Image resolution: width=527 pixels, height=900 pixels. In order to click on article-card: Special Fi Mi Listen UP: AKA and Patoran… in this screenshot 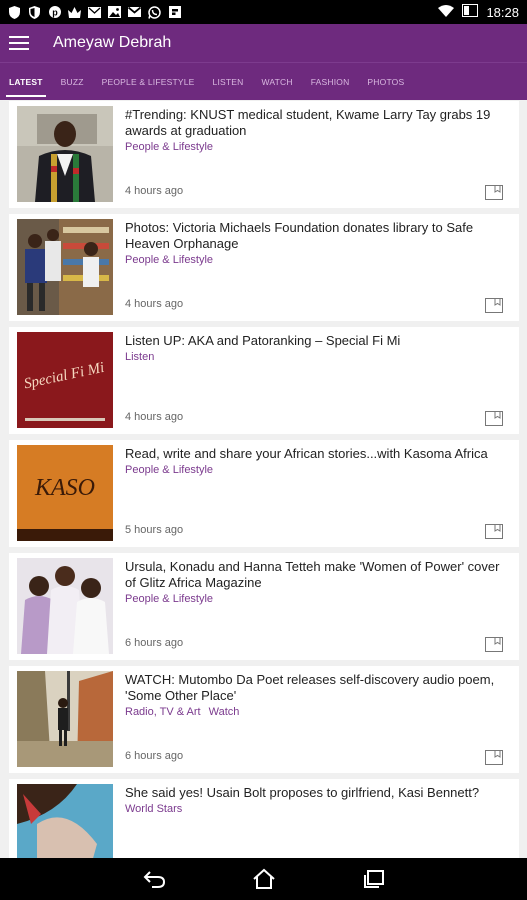, I will do `click(264, 380)`.